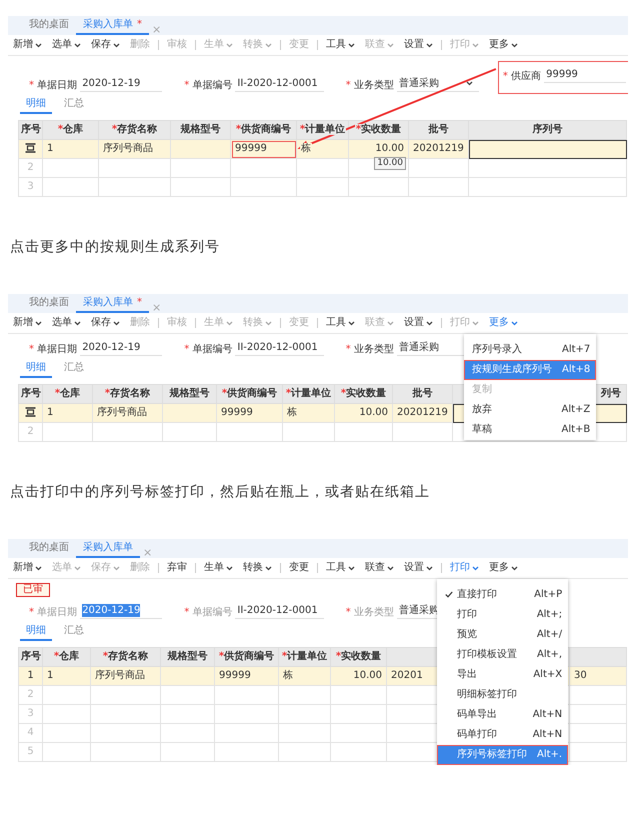 Image resolution: width=636 pixels, height=813 pixels. Describe the element at coordinates (30, 187) in the screenshot. I see `row-number: 3` at that location.